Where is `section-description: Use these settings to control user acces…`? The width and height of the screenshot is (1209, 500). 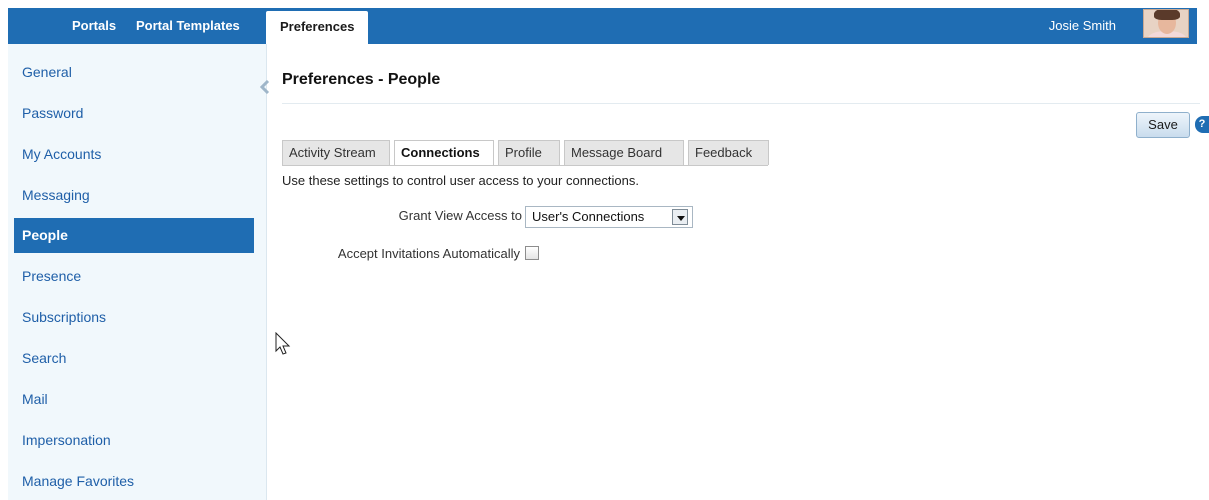 section-description: Use these settings to control user acces… is located at coordinates (460, 180).